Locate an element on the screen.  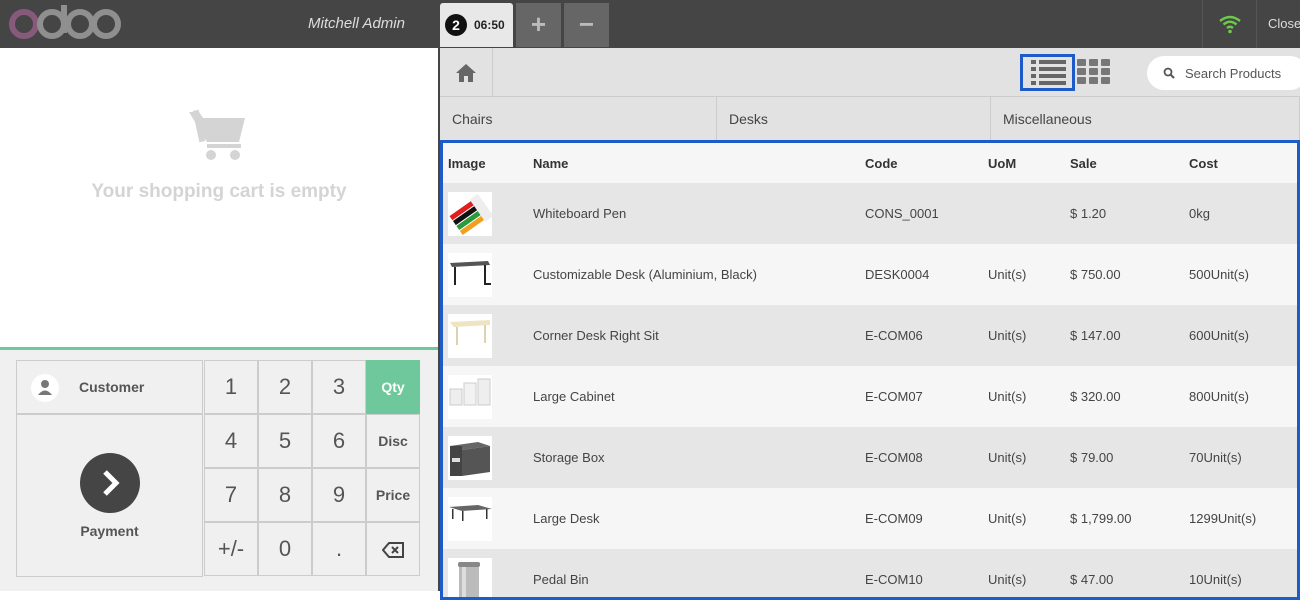
numpad-key-3: 3 is located at coordinates (339, 387).